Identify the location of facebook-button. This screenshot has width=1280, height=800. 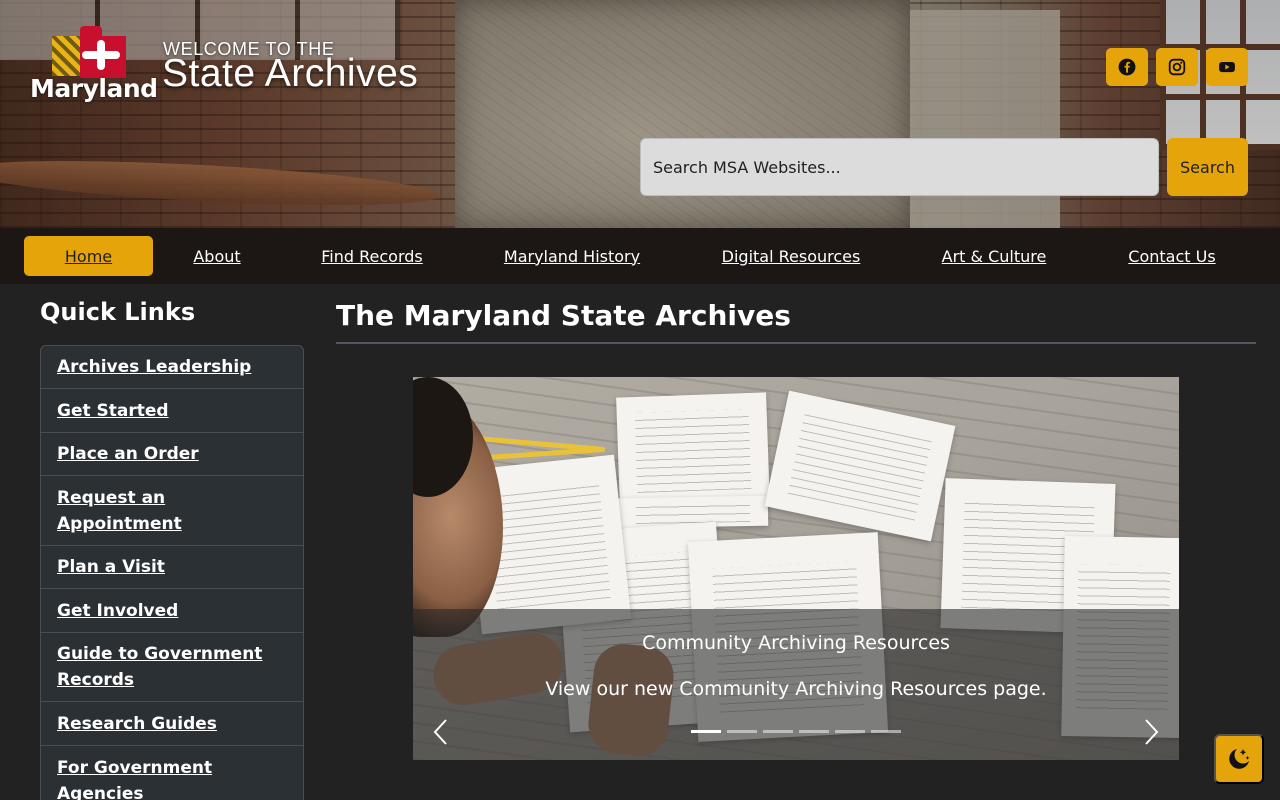
(1127, 67).